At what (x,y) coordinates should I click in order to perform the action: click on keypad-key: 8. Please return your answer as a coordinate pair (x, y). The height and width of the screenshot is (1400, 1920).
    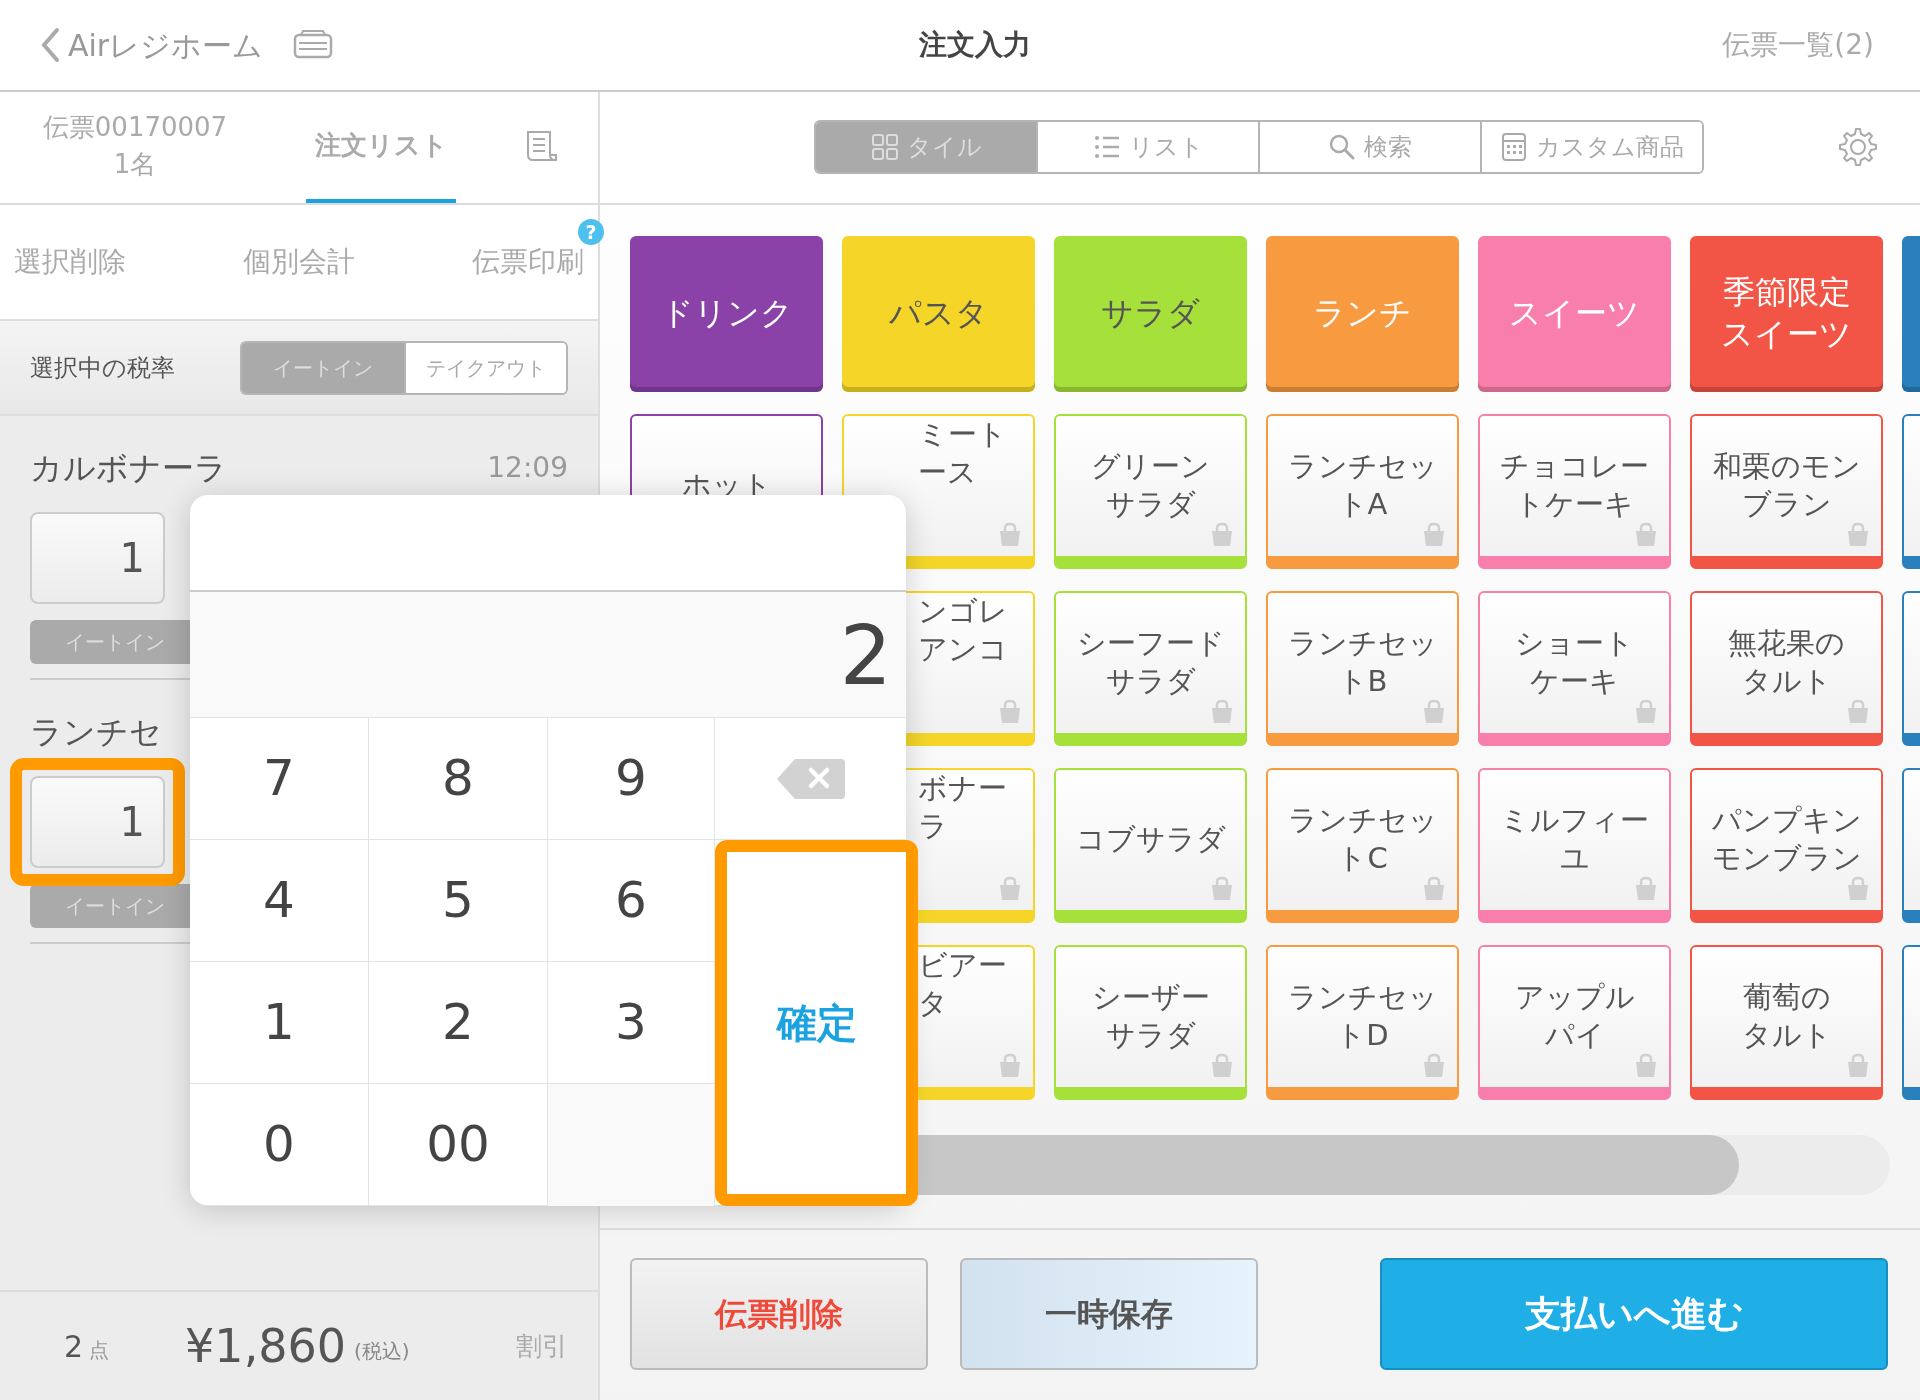
    Looking at the image, I should click on (458, 779).